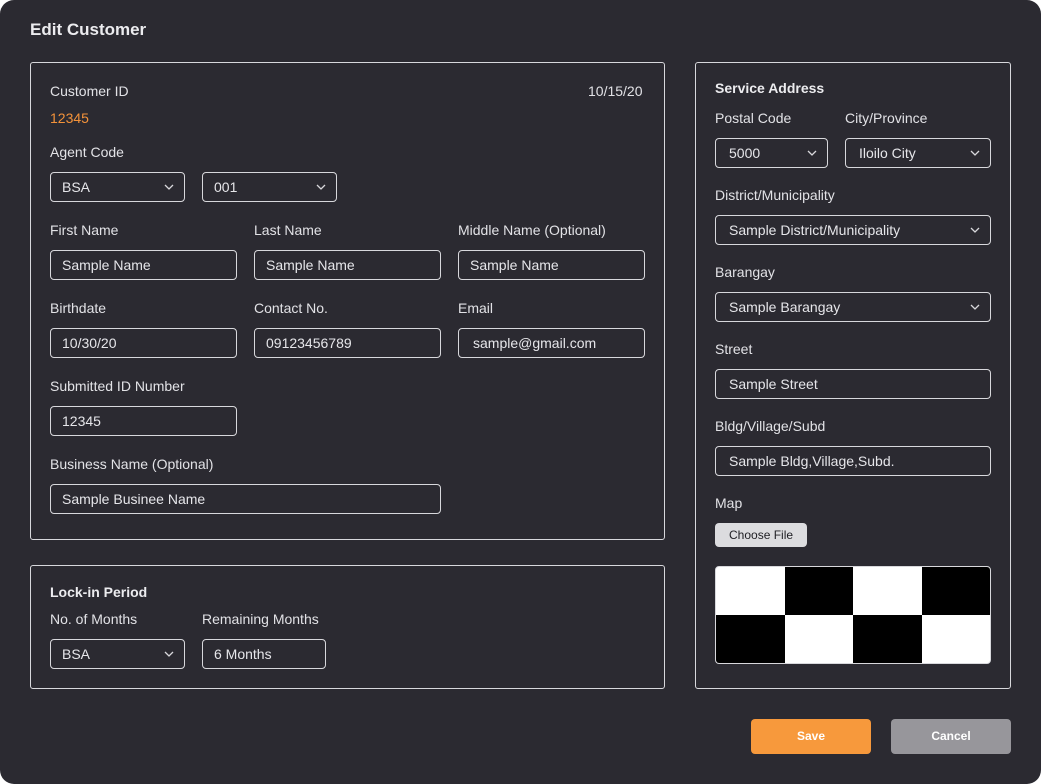 The image size is (1041, 784). Describe the element at coordinates (347, 265) in the screenshot. I see `last-name-input: Sample Name` at that location.